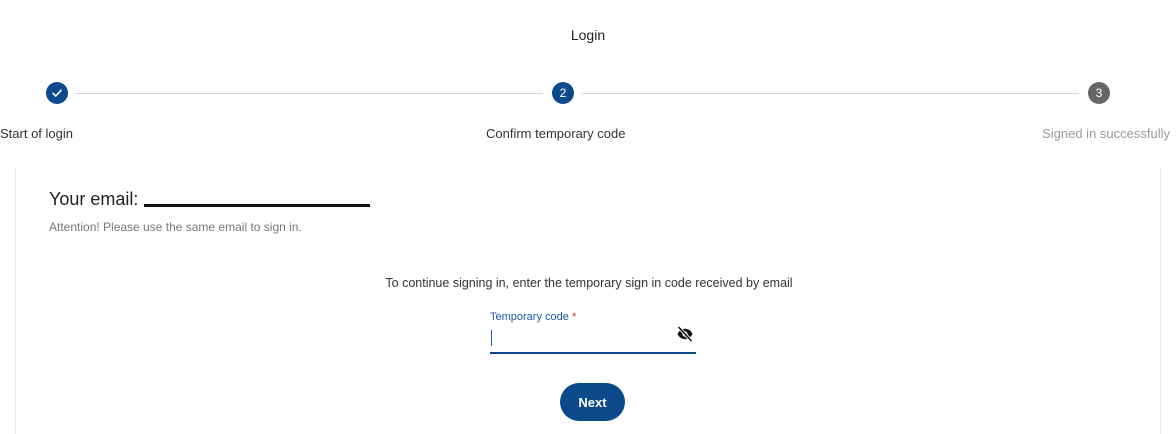 Image resolution: width=1176 pixels, height=434 pixels. Describe the element at coordinates (563, 93) in the screenshot. I see `step-2-indicator: 2` at that location.